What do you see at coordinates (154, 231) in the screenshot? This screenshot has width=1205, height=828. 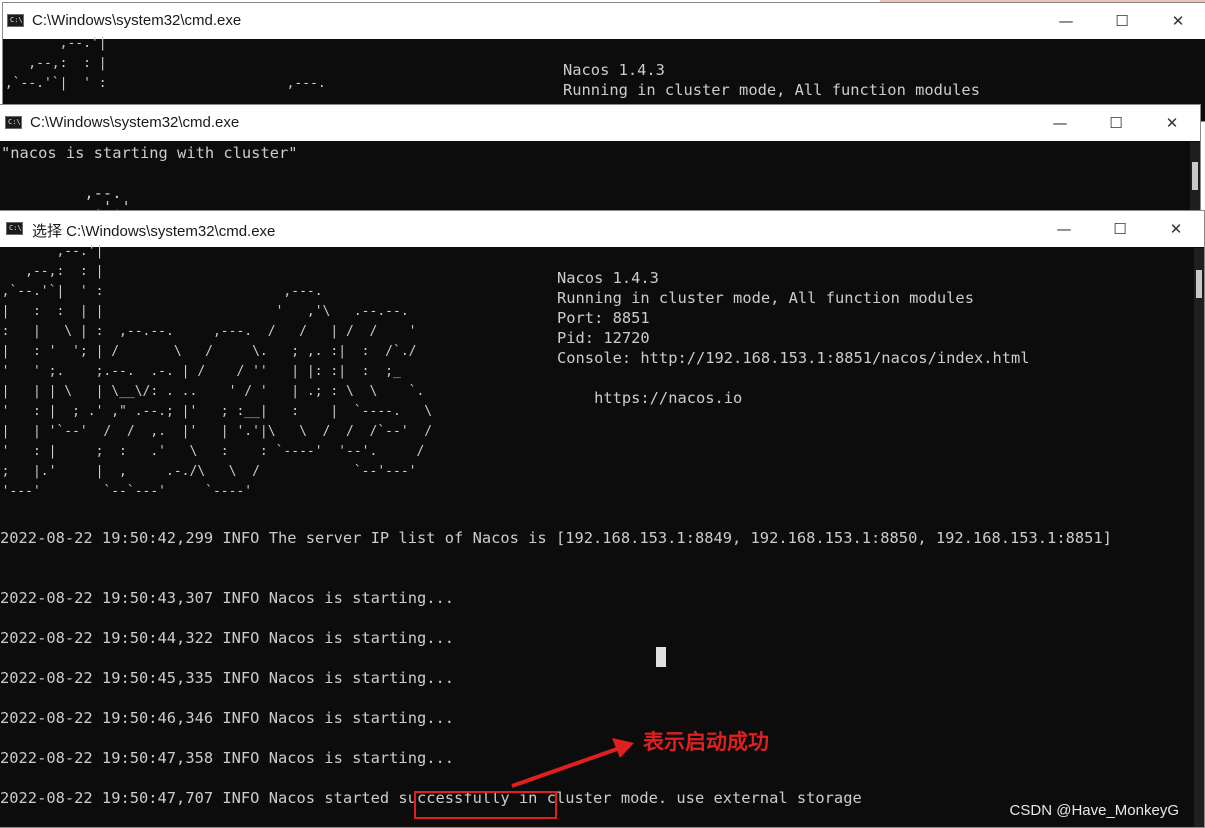 I see `window-title: 选择 C:\Windows\system32\cmd.exe` at bounding box center [154, 231].